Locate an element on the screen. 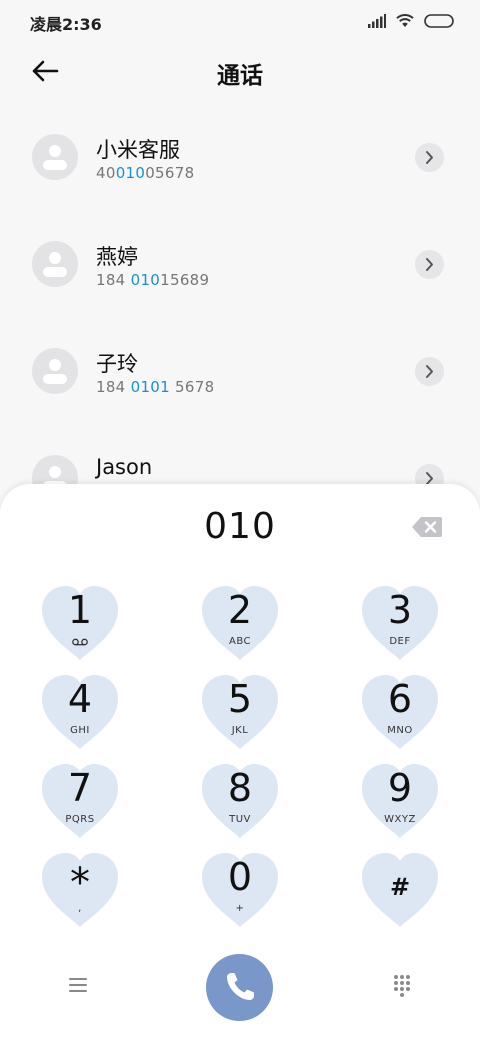 This screenshot has width=480, height=1040. key-letters: TUV is located at coordinates (240, 819).